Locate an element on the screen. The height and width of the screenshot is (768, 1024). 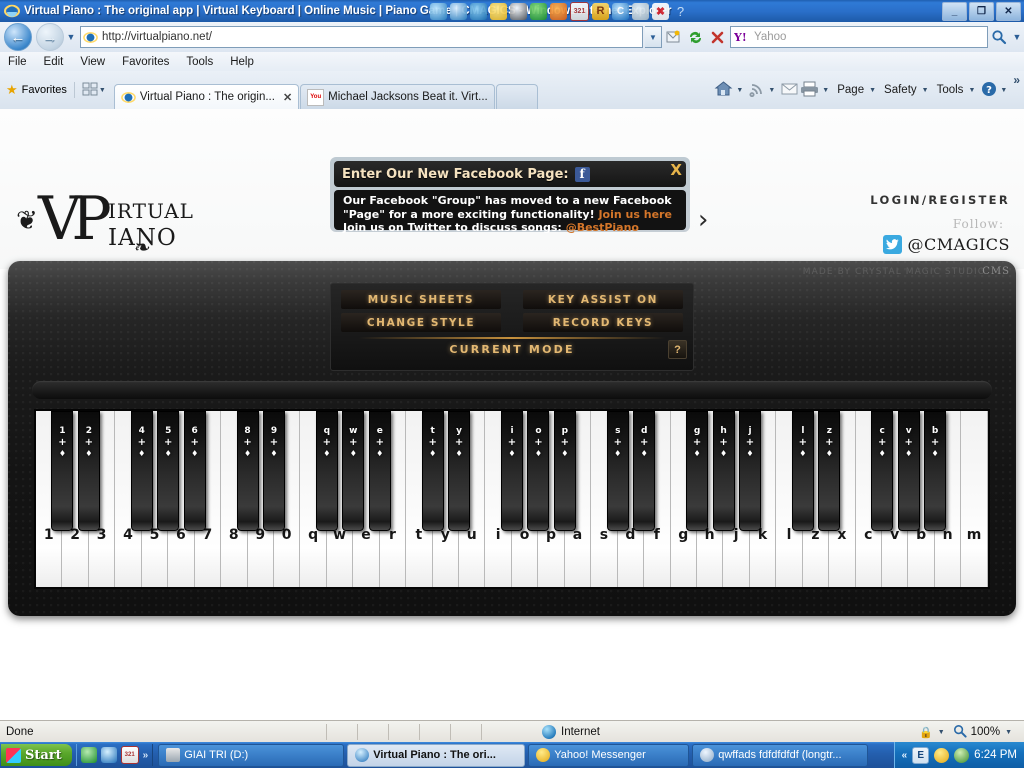
black-key-j: j + ♦ is located at coordinates (750, 471).